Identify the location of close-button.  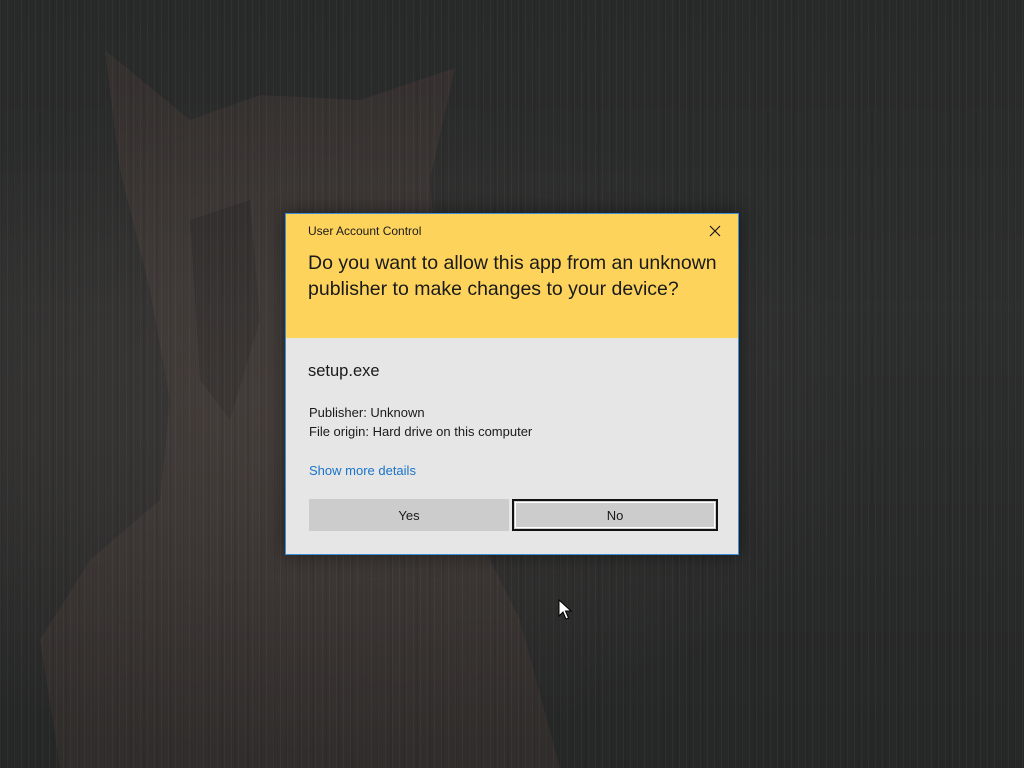
(715, 231).